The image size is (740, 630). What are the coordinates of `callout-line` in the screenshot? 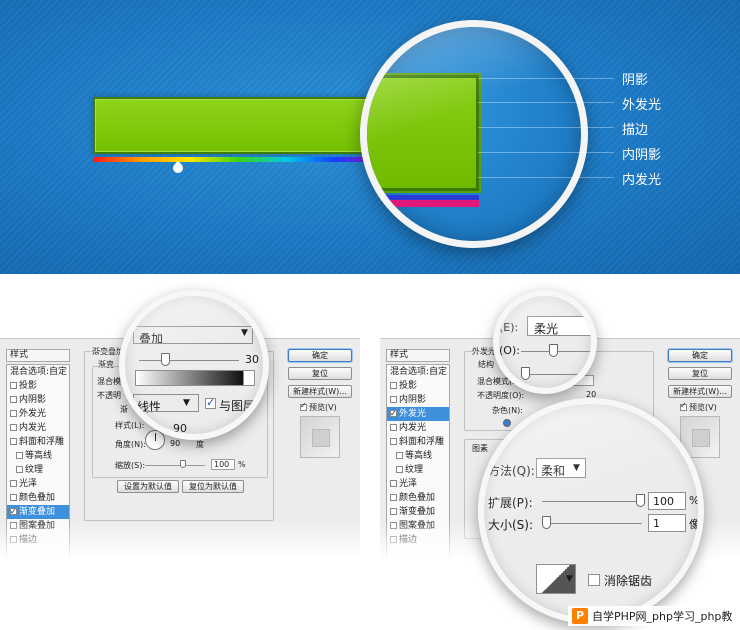 It's located at (546, 78).